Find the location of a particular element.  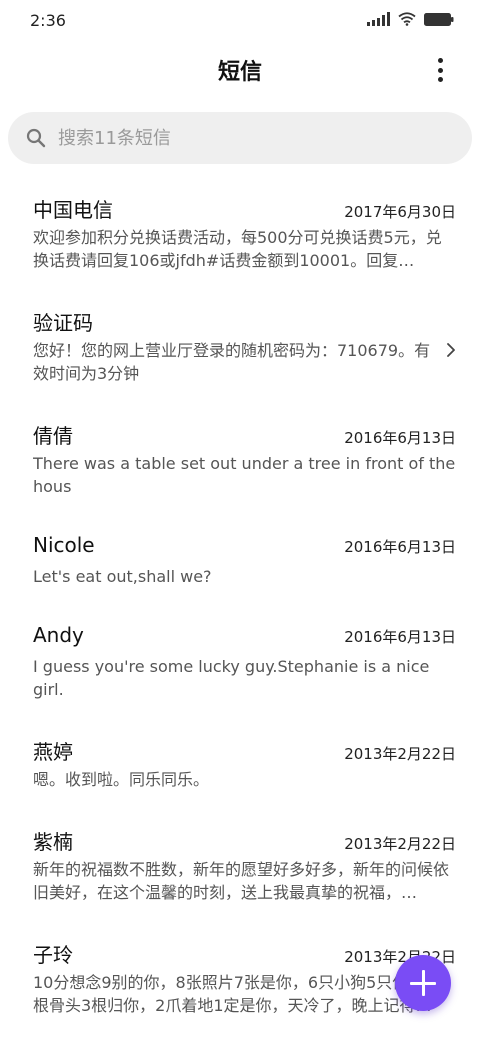

message-sender: 燕婷 is located at coordinates (53, 752).